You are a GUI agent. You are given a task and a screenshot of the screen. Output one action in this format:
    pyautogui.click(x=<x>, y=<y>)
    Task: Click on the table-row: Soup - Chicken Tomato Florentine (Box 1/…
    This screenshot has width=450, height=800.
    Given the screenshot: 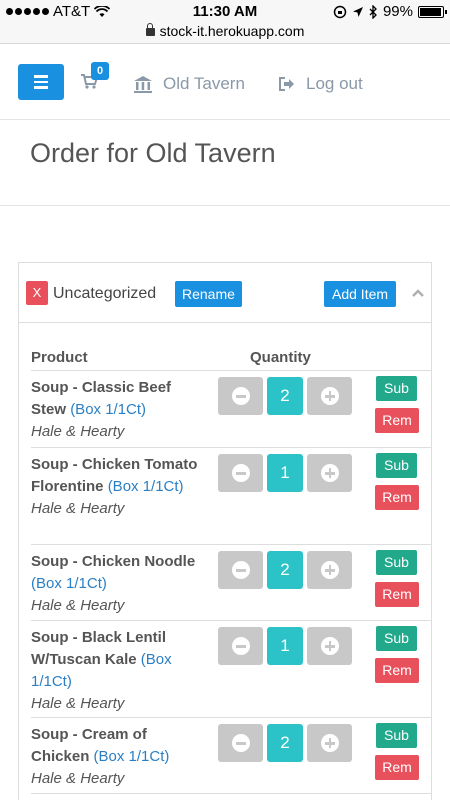 What is the action you would take?
    pyautogui.click(x=231, y=496)
    